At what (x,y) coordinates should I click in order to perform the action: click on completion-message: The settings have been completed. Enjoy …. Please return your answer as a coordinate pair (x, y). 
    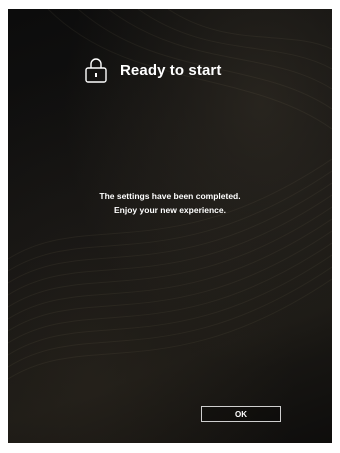
    Looking at the image, I should click on (170, 203).